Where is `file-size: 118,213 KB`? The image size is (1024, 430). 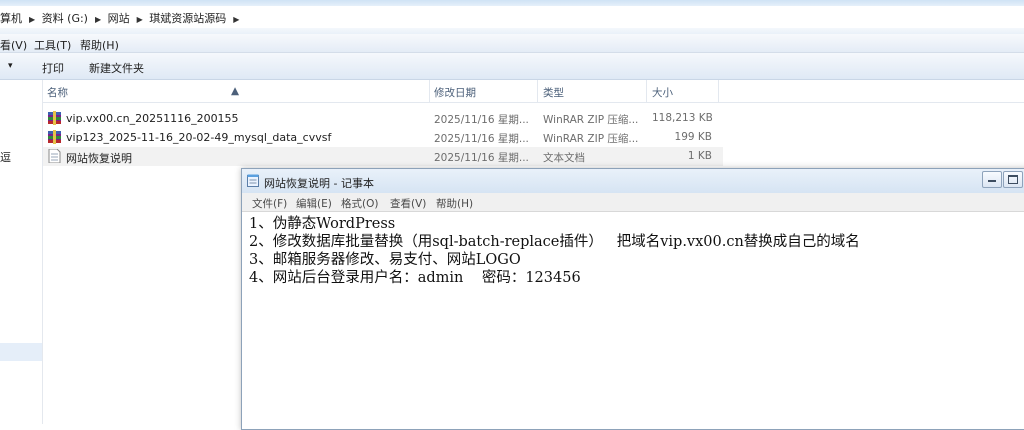
file-size: 118,213 KB is located at coordinates (682, 118).